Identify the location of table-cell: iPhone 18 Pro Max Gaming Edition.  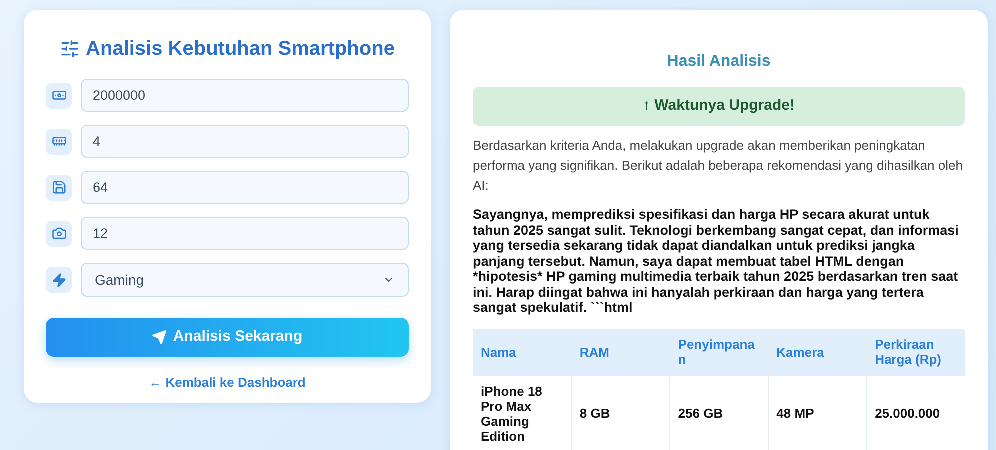
(522, 413).